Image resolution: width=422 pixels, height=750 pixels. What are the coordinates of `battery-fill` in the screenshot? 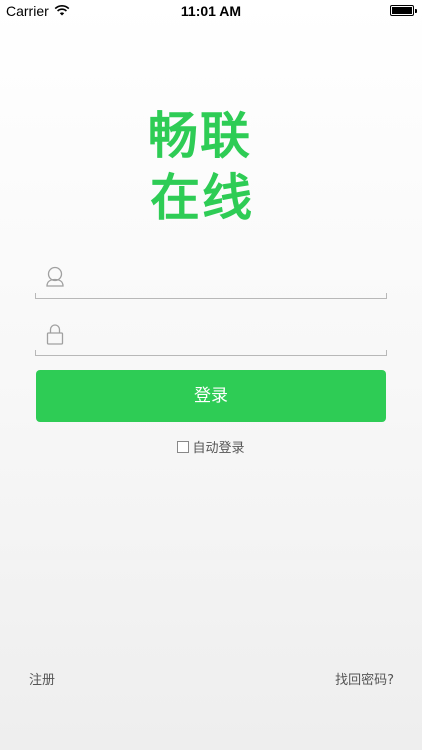 It's located at (402, 10).